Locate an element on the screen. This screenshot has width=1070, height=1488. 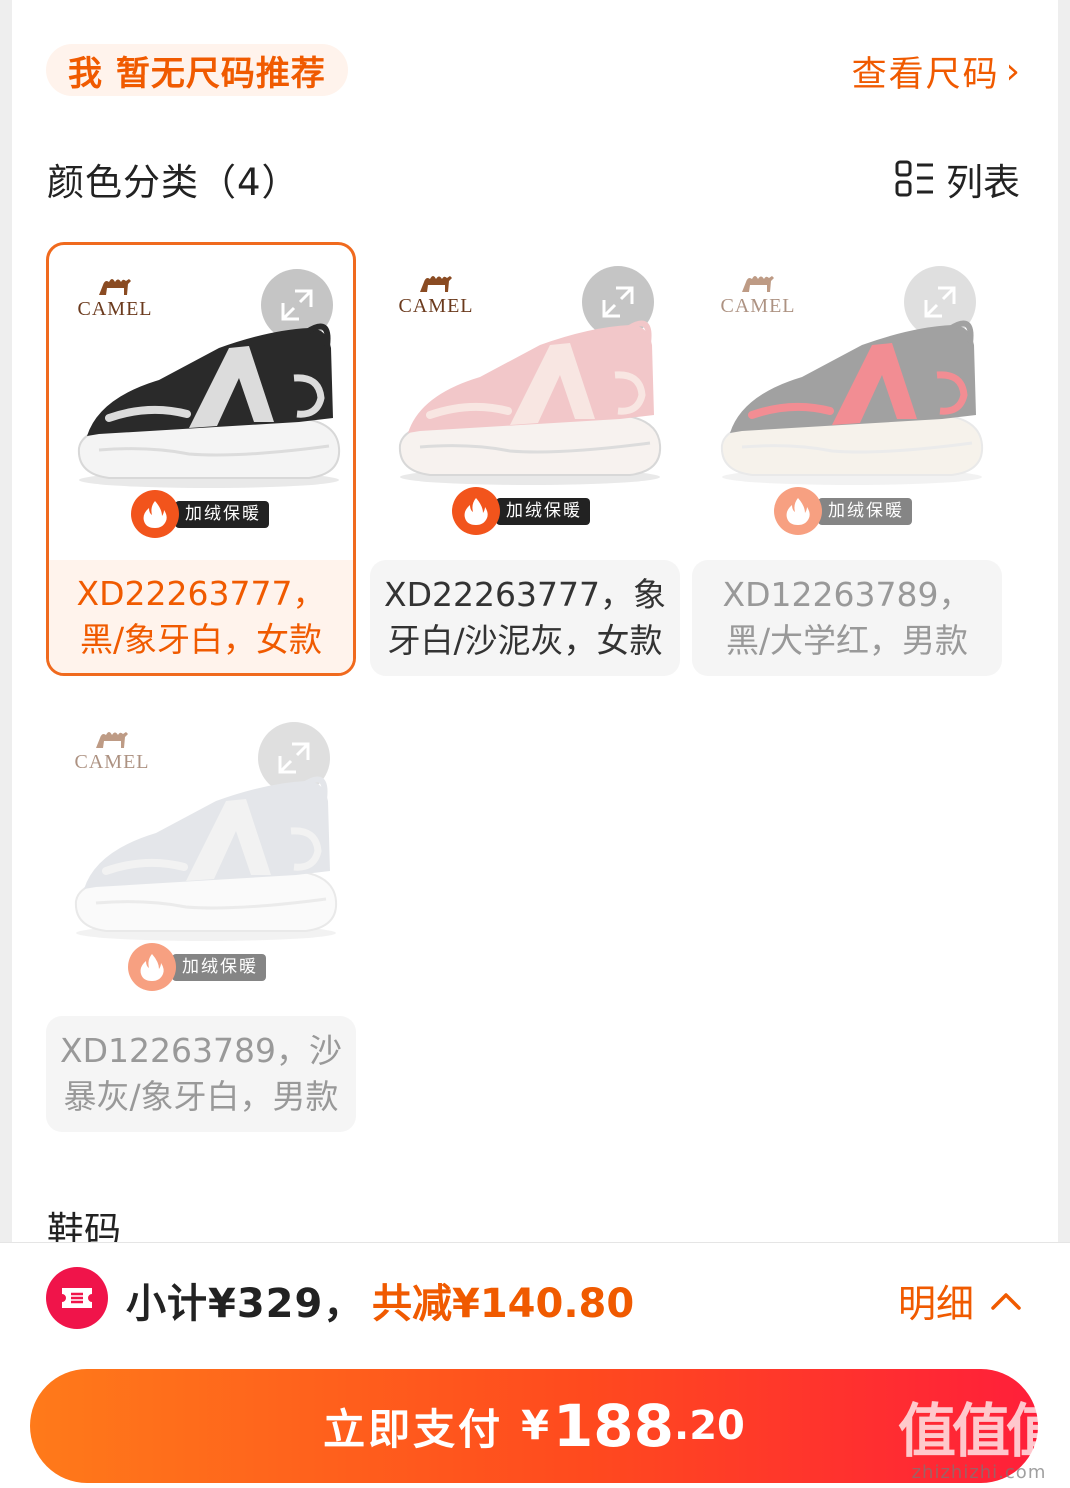
variant-label: XD22263777，象牙白/沙泥灰，女款 is located at coordinates (525, 618).